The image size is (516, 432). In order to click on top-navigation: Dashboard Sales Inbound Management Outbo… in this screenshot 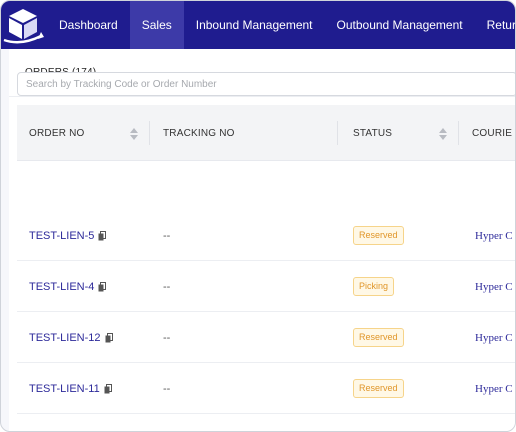, I will do `click(258, 25)`.